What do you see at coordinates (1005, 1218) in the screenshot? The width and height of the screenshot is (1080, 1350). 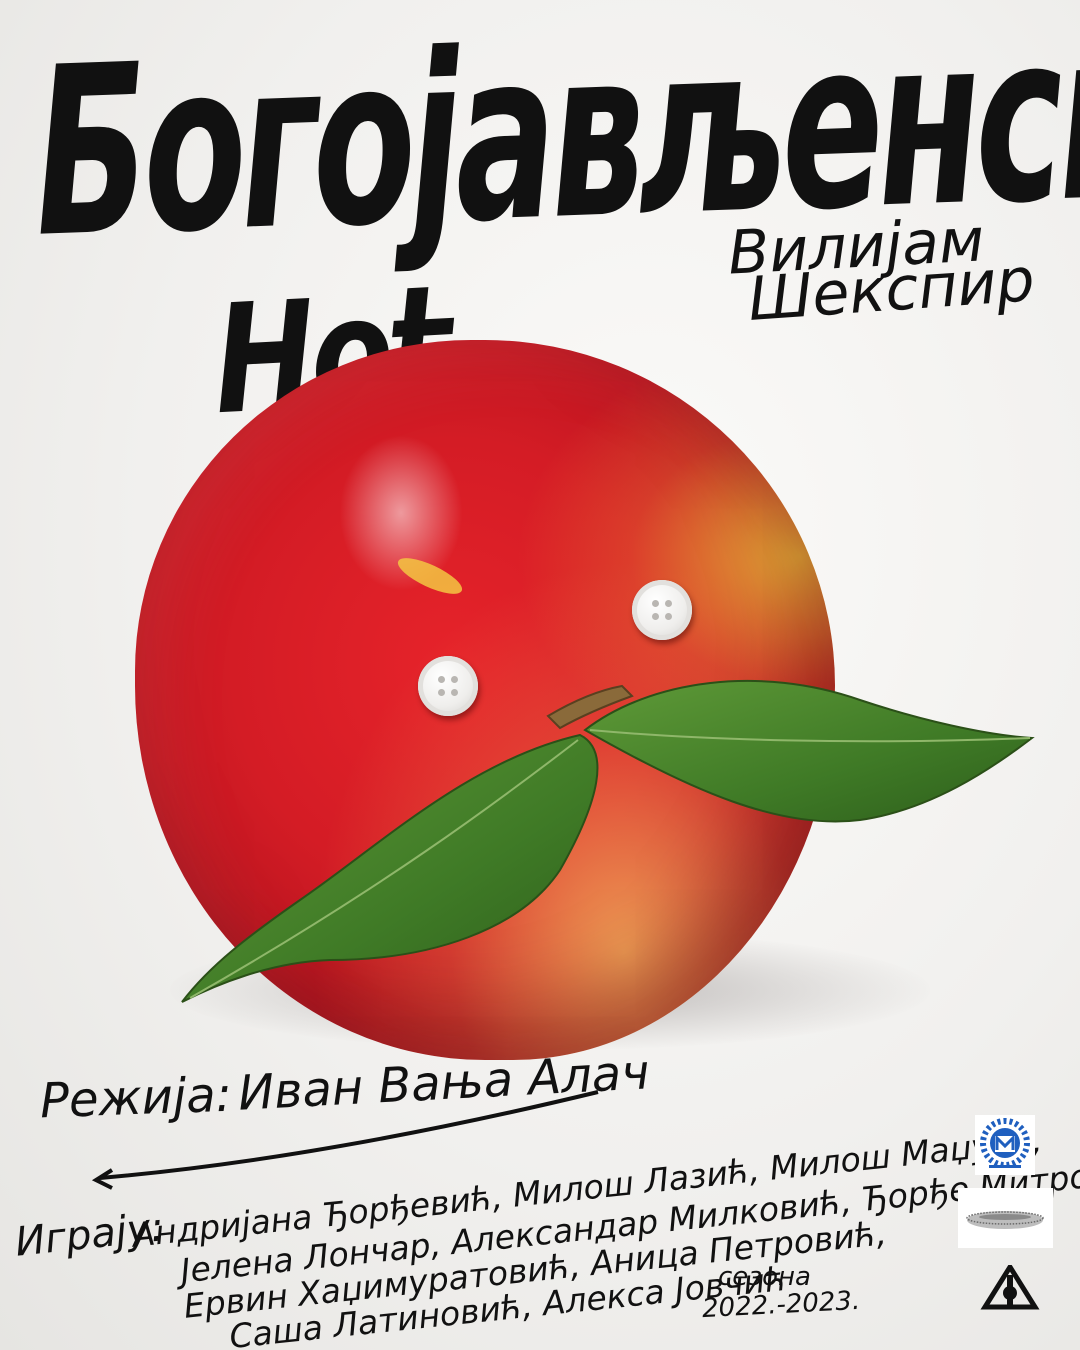 I see `arena-logo-icon` at bounding box center [1005, 1218].